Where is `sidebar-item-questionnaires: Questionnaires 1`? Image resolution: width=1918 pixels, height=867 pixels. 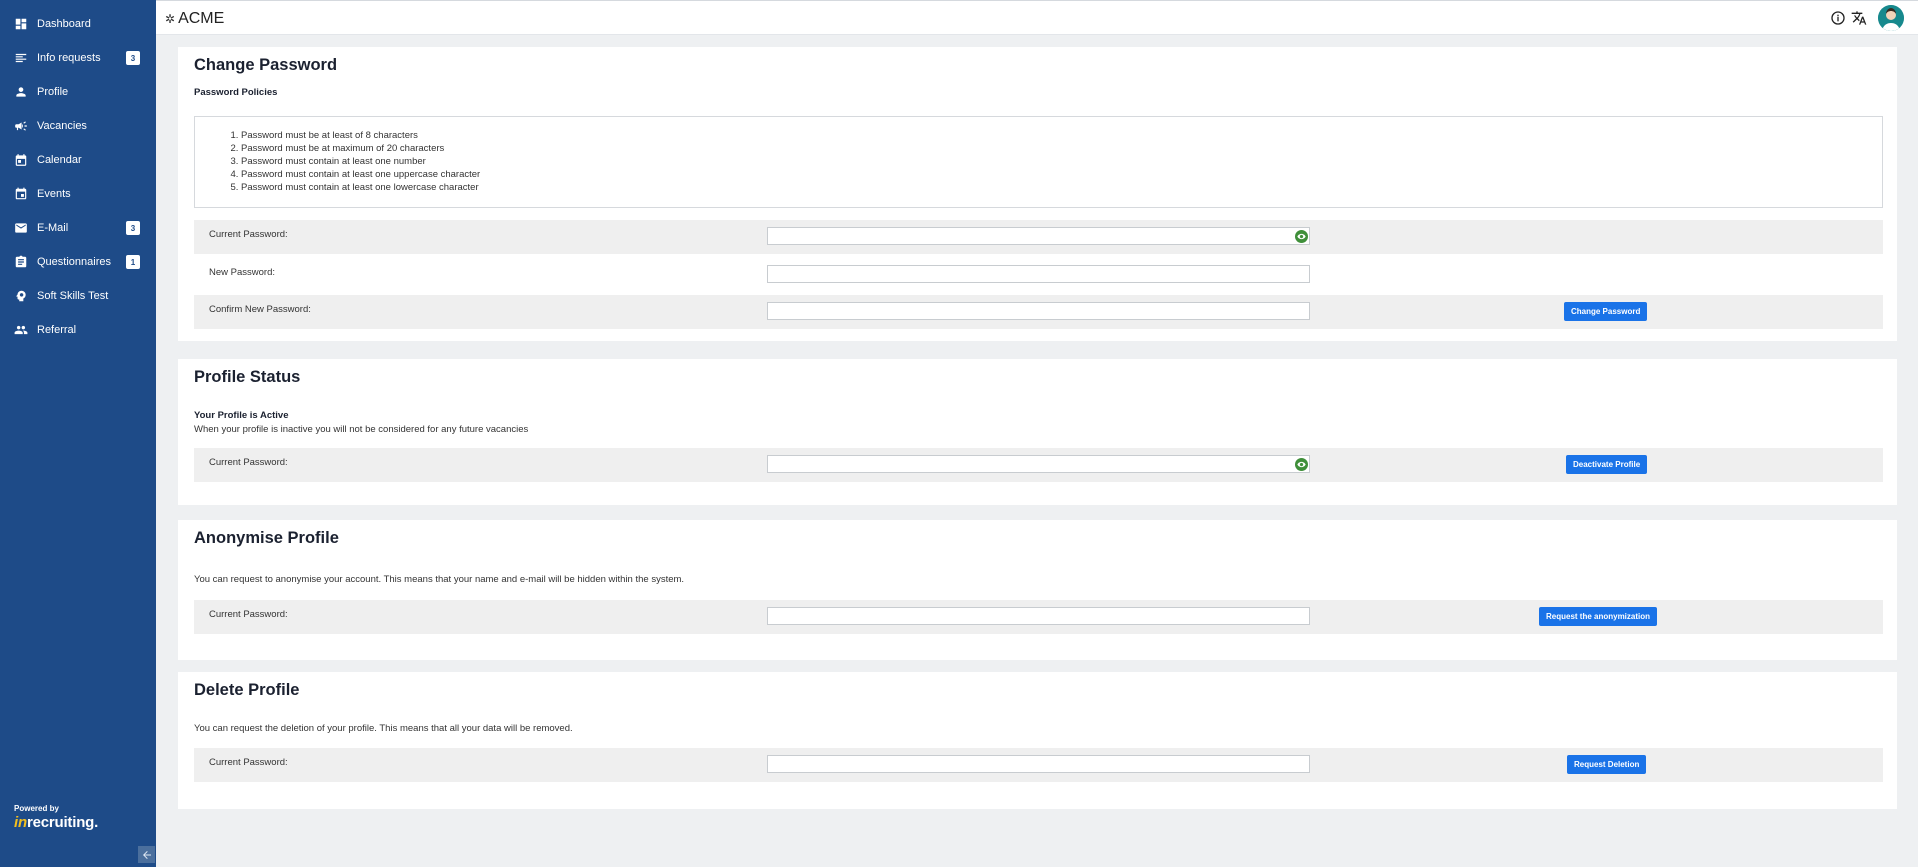 sidebar-item-questionnaires: Questionnaires 1 is located at coordinates (78, 262).